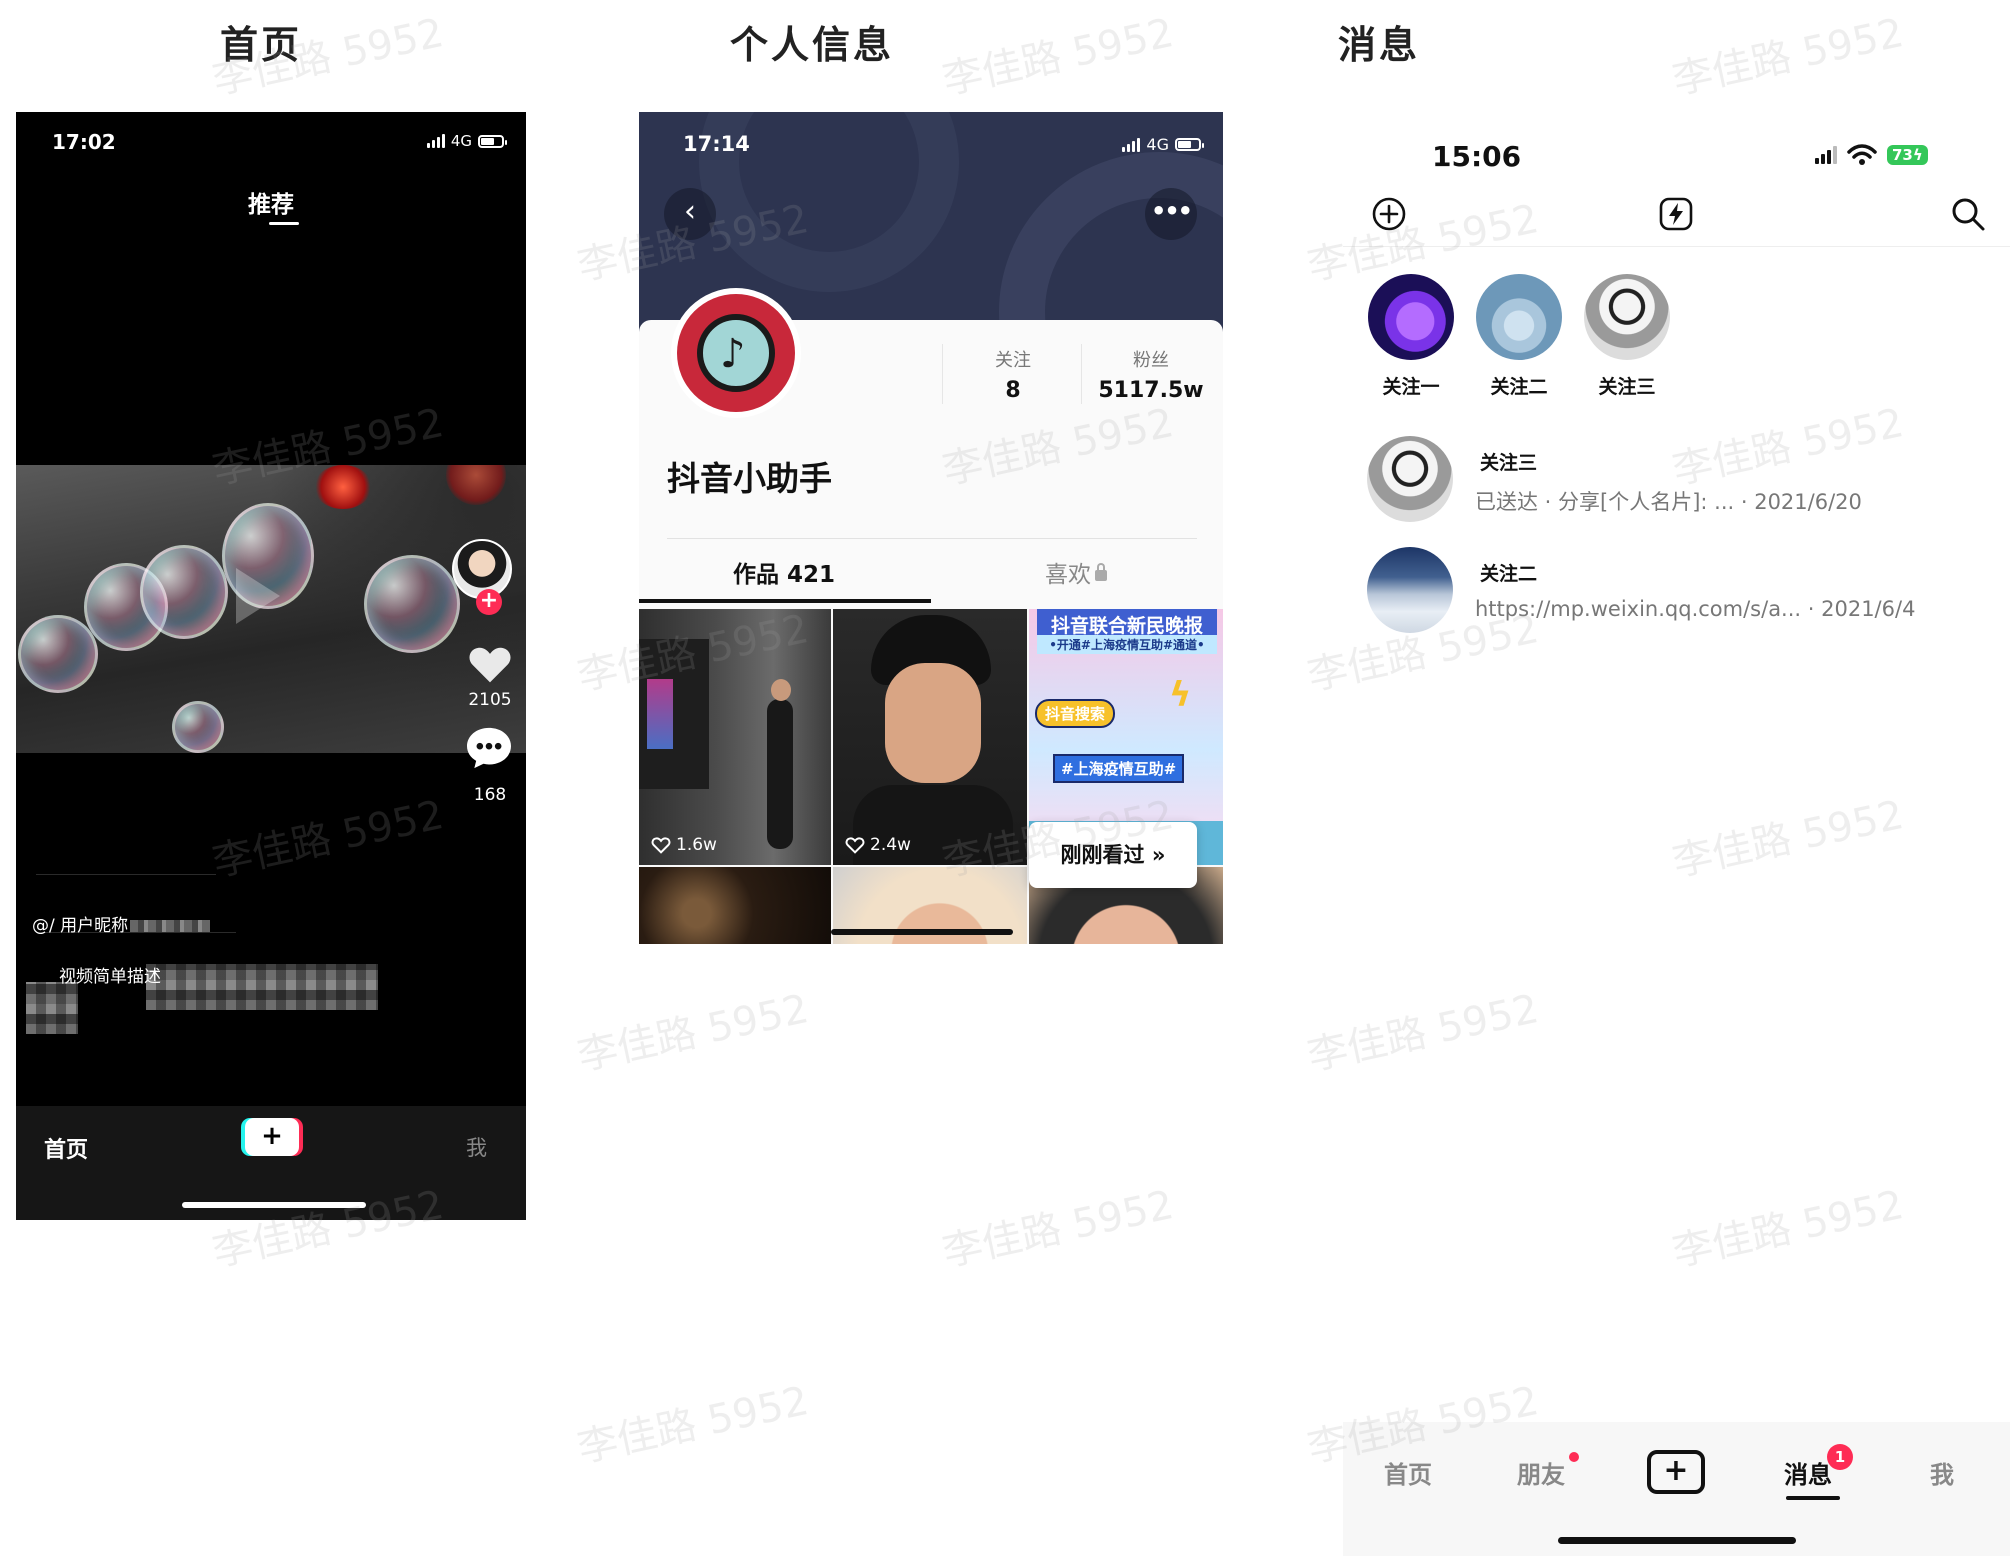 Image resolution: width=2010 pixels, height=1566 pixels. Describe the element at coordinates (258, 596) in the screenshot. I see `play-icon` at that location.